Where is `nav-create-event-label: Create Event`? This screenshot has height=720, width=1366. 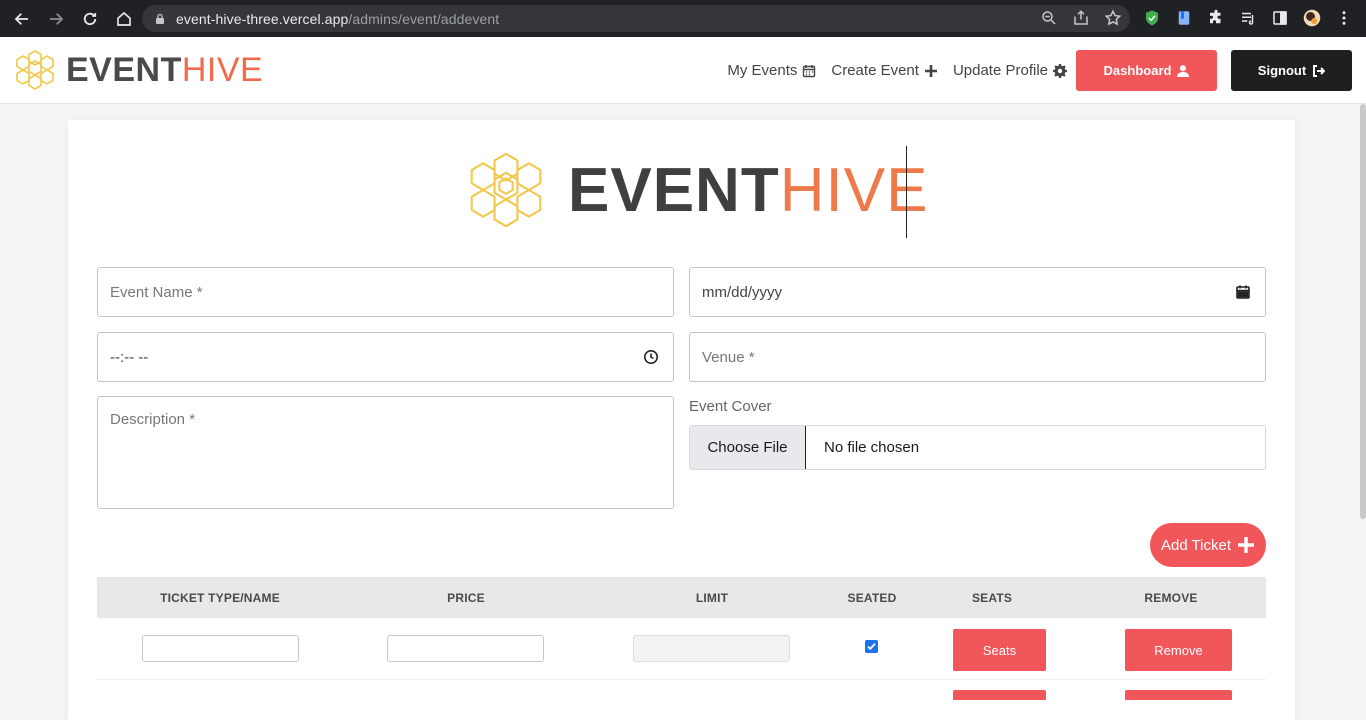 nav-create-event-label: Create Event is located at coordinates (875, 70).